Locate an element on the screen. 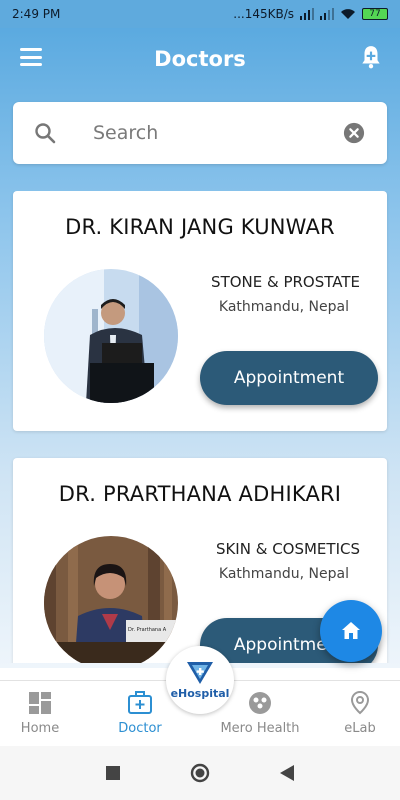 The image size is (400, 800). nav-item-home: Home is located at coordinates (45, 713).